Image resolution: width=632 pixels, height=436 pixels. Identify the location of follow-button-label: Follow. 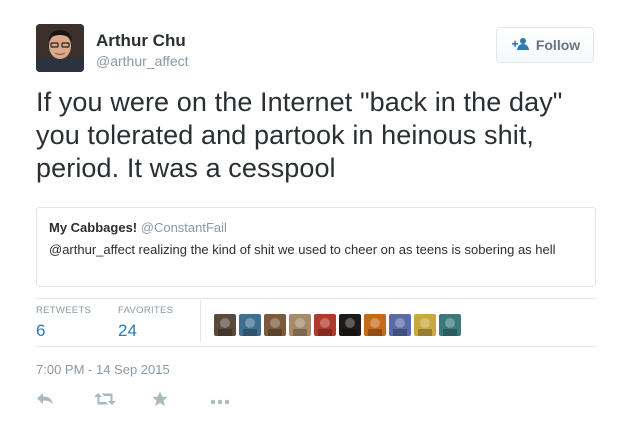
(558, 45).